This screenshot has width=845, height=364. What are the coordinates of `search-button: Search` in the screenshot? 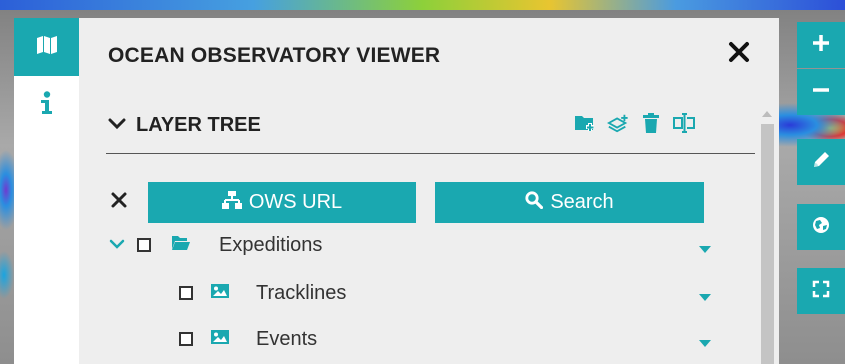 It's located at (569, 202).